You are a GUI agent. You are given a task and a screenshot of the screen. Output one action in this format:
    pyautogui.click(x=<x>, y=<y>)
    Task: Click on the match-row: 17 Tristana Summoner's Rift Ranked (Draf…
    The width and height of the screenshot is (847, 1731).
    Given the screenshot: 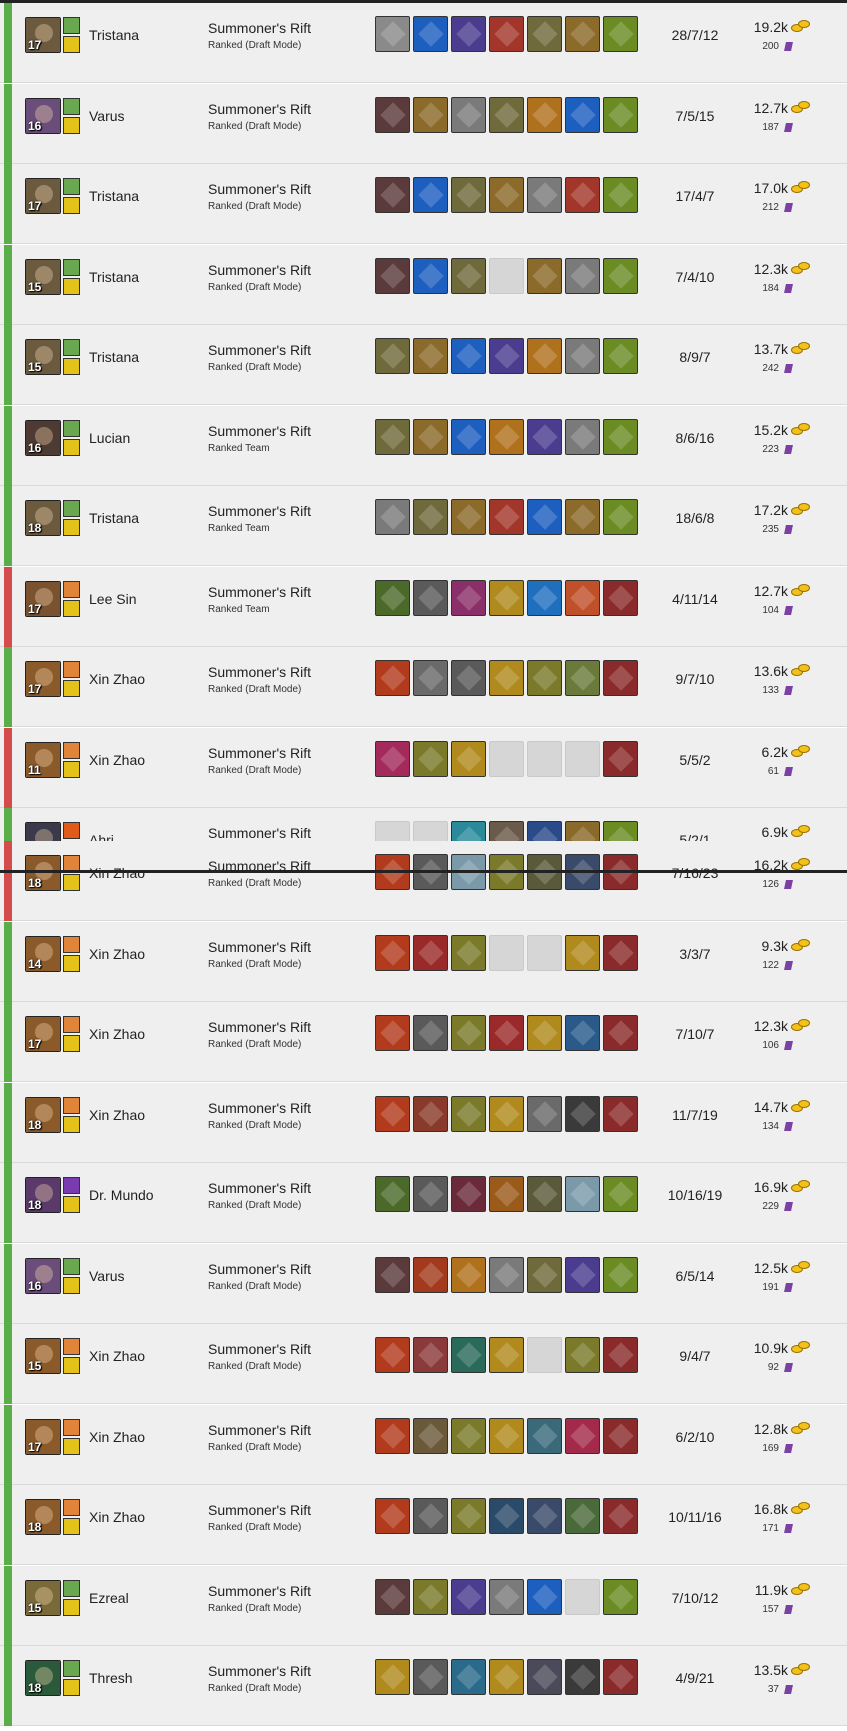 What is the action you would take?
    pyautogui.click(x=423, y=43)
    